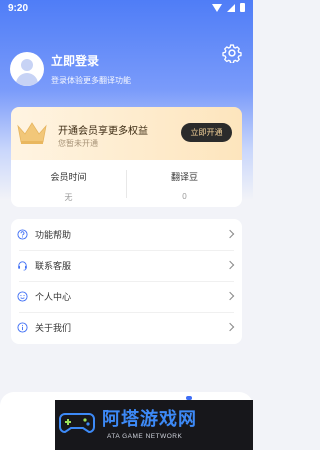  I want to click on watermark-banner: 阿塔游戏网 ATA GAME NETWORK, so click(154, 425).